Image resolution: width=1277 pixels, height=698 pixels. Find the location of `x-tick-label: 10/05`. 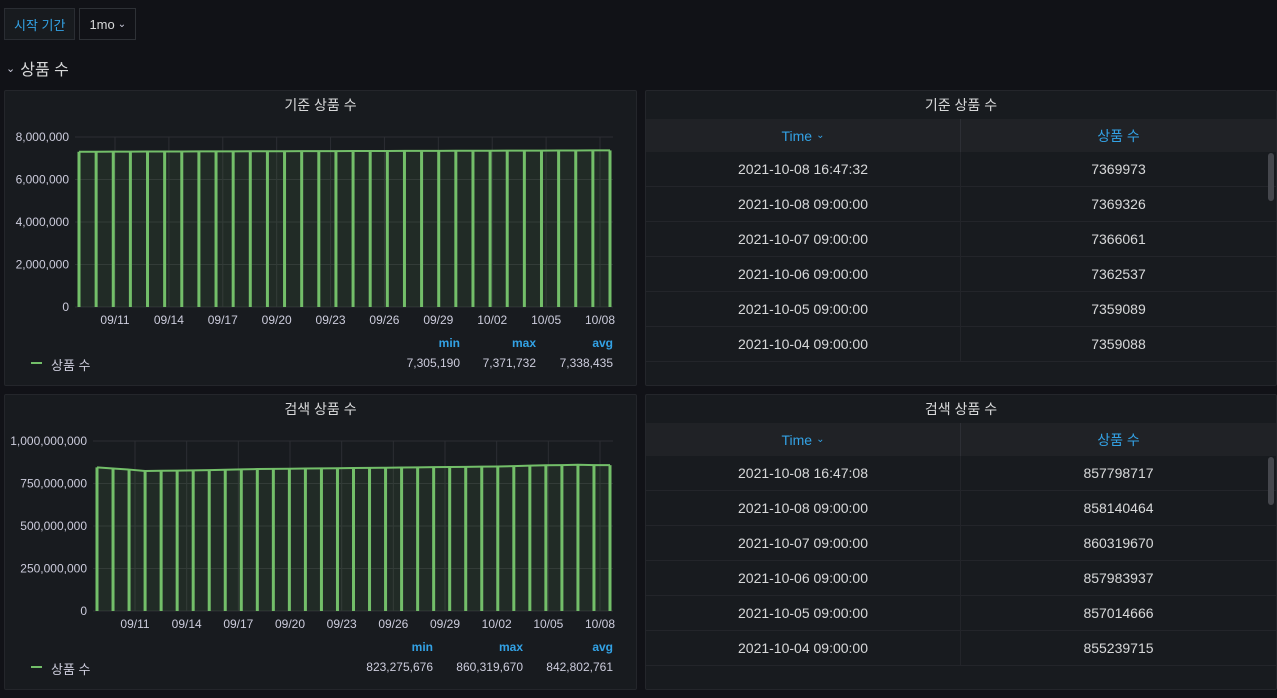

x-tick-label: 10/05 is located at coordinates (548, 624).